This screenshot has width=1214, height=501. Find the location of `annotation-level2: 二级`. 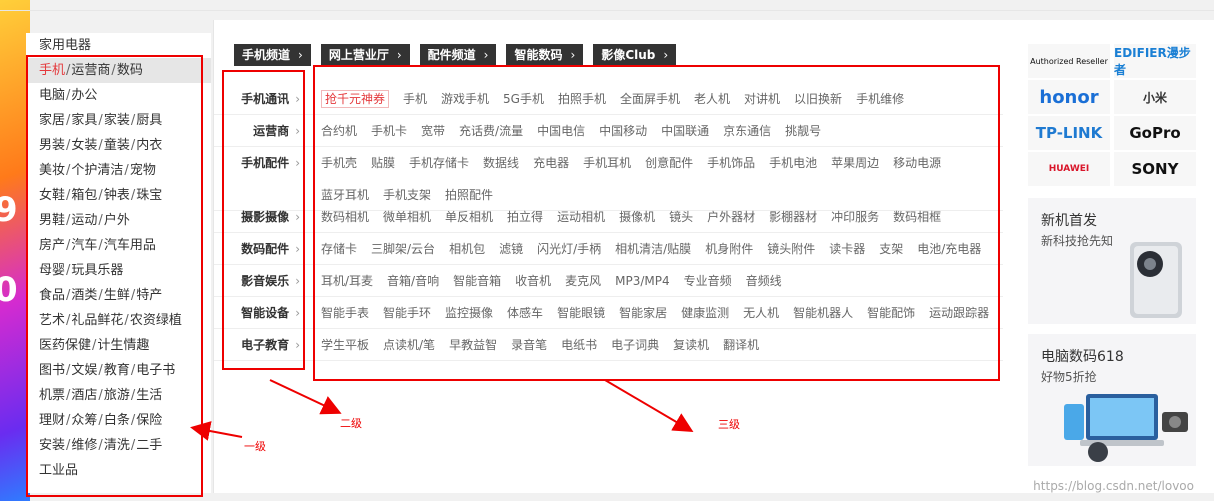

annotation-level2: 二级 is located at coordinates (351, 423).